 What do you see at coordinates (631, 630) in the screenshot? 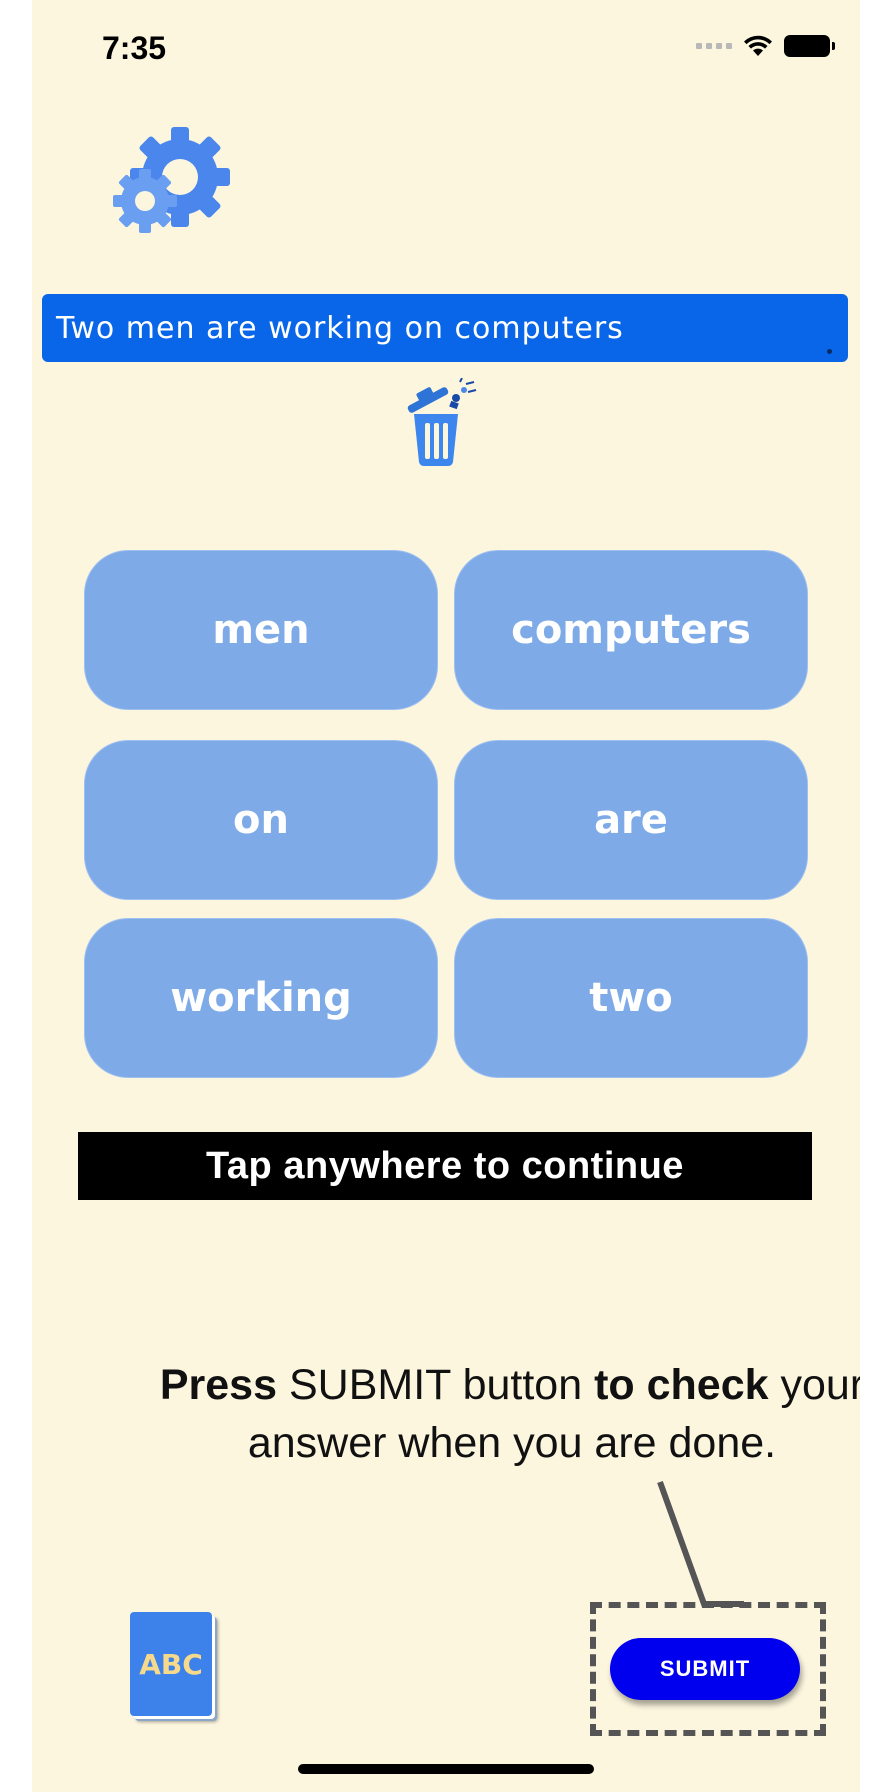
I see `word-tile: computers` at bounding box center [631, 630].